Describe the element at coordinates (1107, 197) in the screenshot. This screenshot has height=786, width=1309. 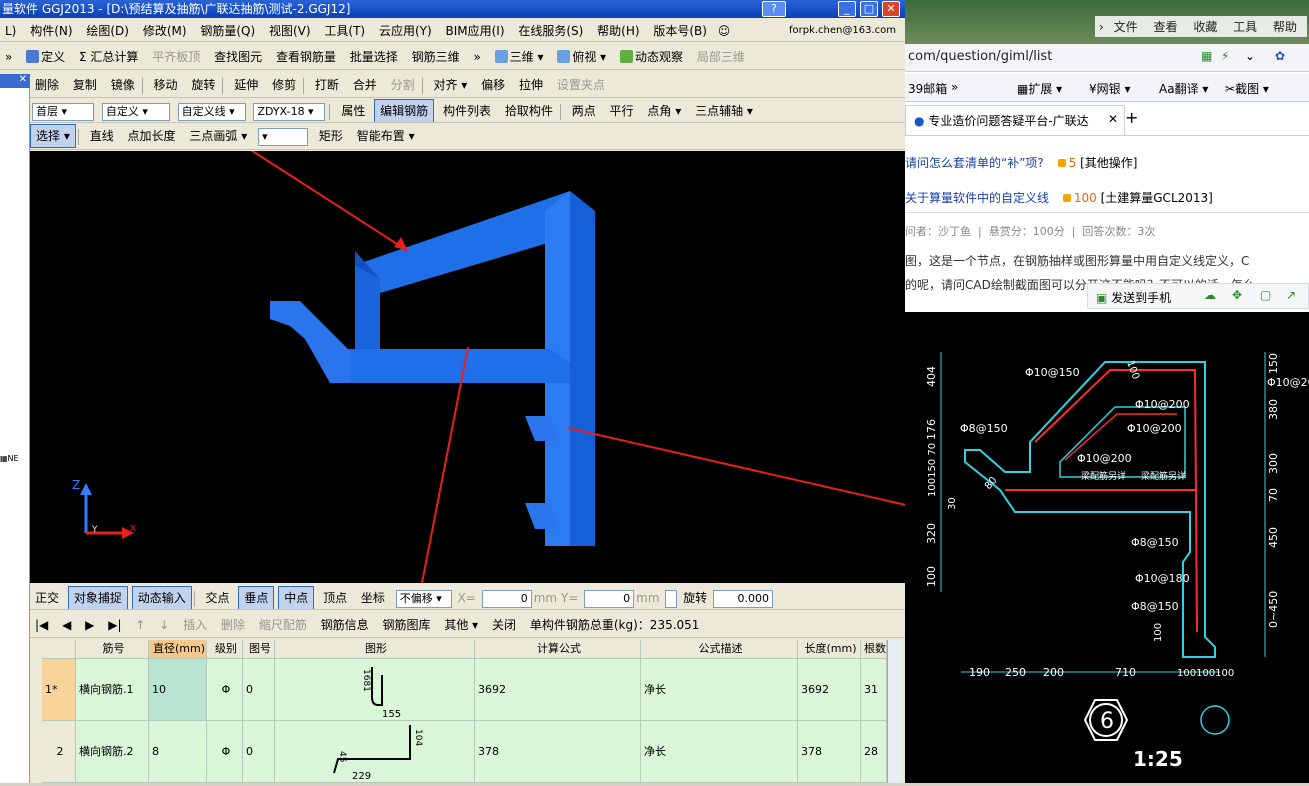
I see `question-item: 关于算量软件中的自定义线 100 [土建算量GCL2013]` at that location.